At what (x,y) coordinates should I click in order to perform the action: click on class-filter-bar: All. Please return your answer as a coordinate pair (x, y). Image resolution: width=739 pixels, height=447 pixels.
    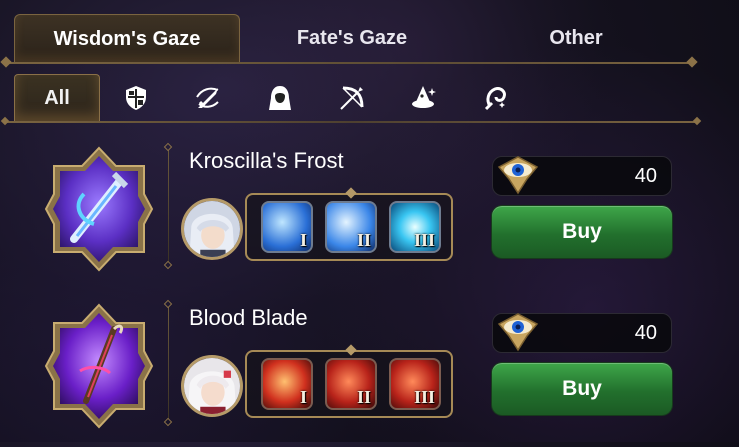
    Looking at the image, I should click on (354, 98).